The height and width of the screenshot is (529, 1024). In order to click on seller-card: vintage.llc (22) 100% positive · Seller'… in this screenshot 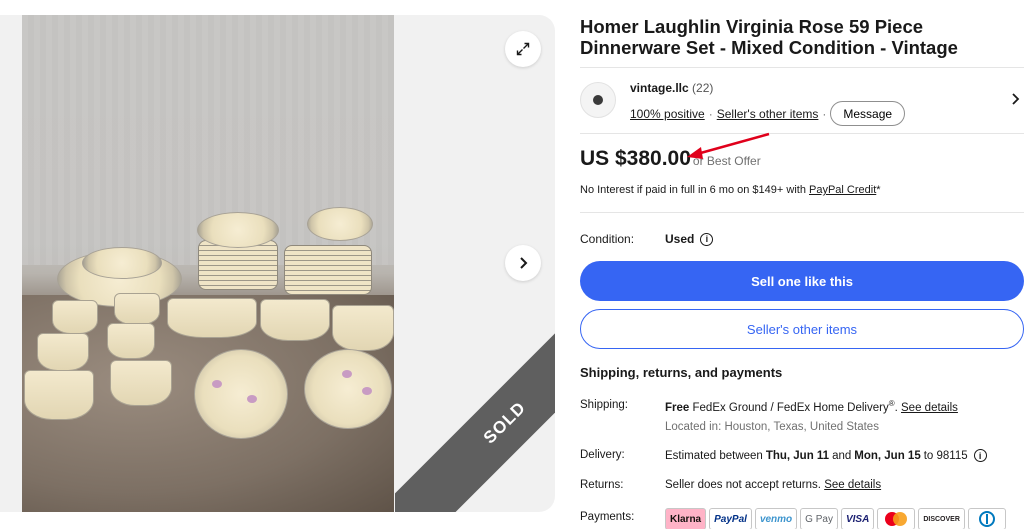, I will do `click(802, 103)`.